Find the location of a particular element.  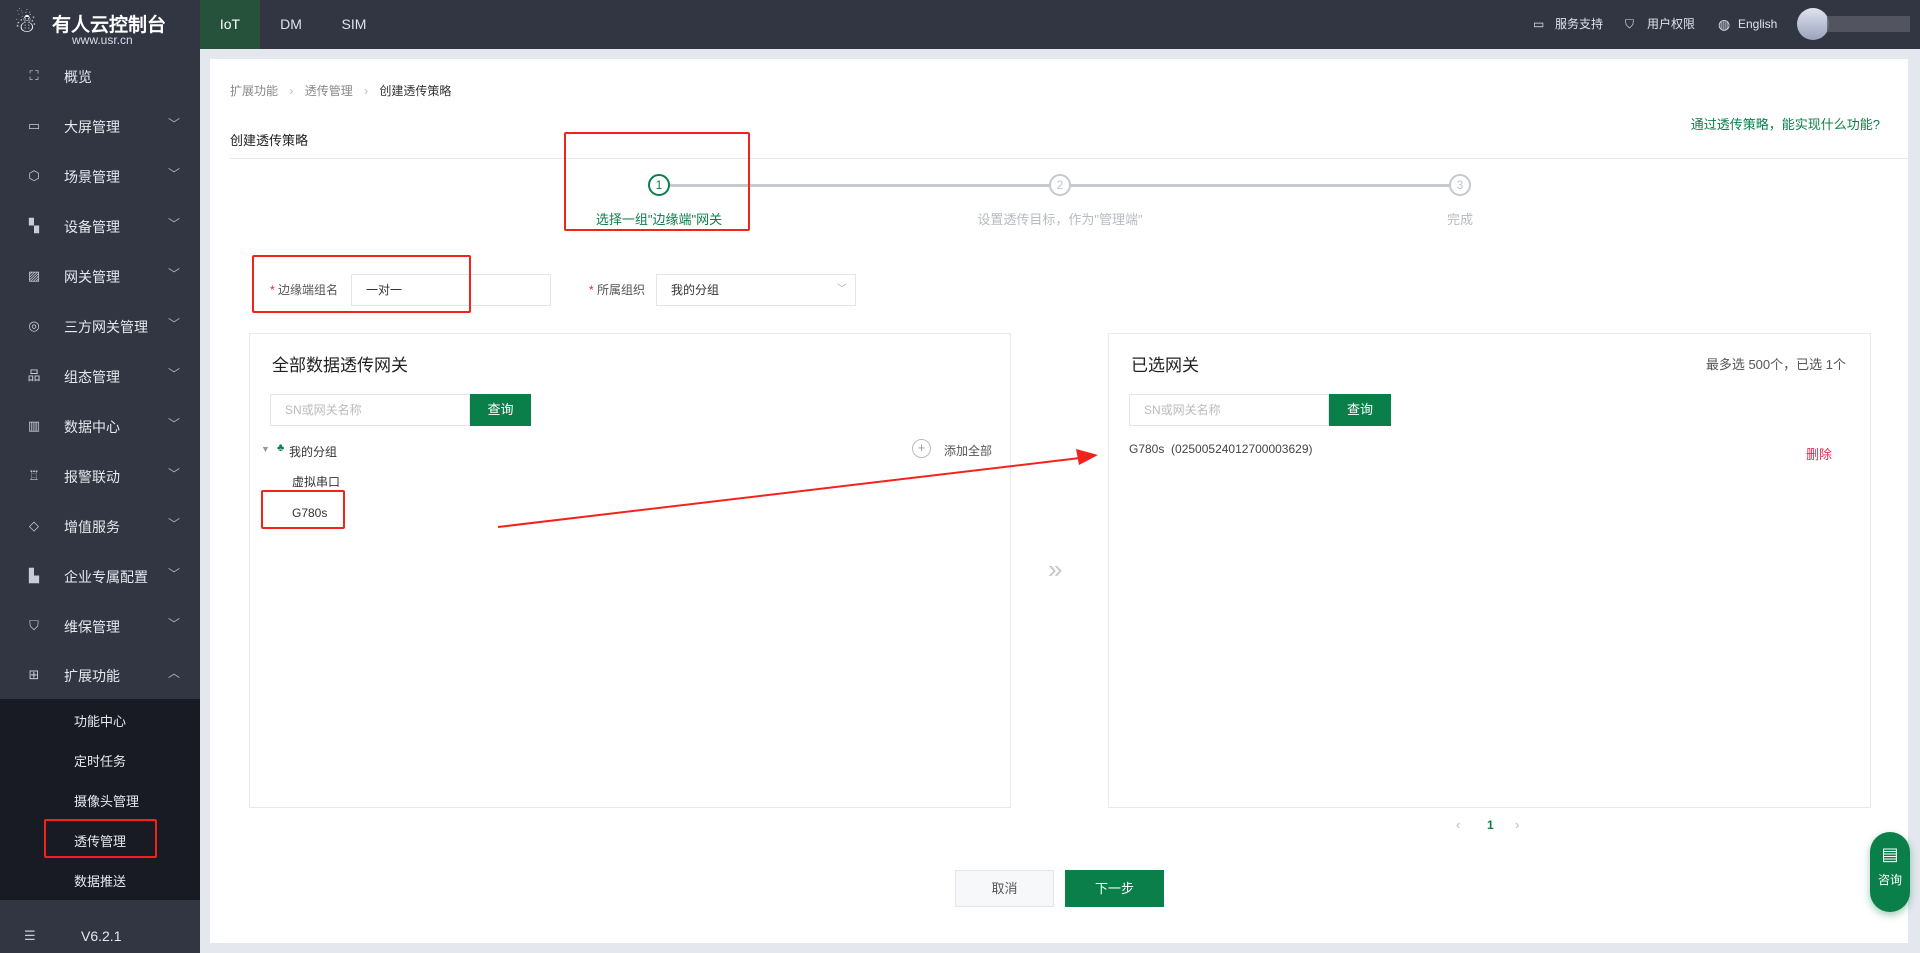

org-label: * 所属组织 is located at coordinates (617, 289).